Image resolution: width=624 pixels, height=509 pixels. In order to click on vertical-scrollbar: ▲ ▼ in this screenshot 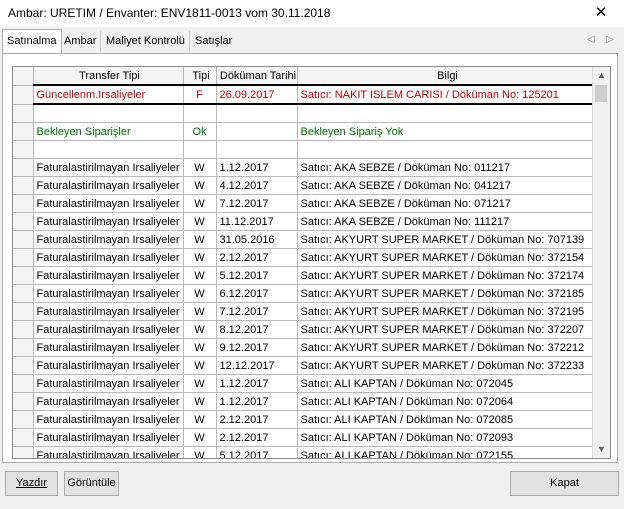, I will do `click(601, 262)`.